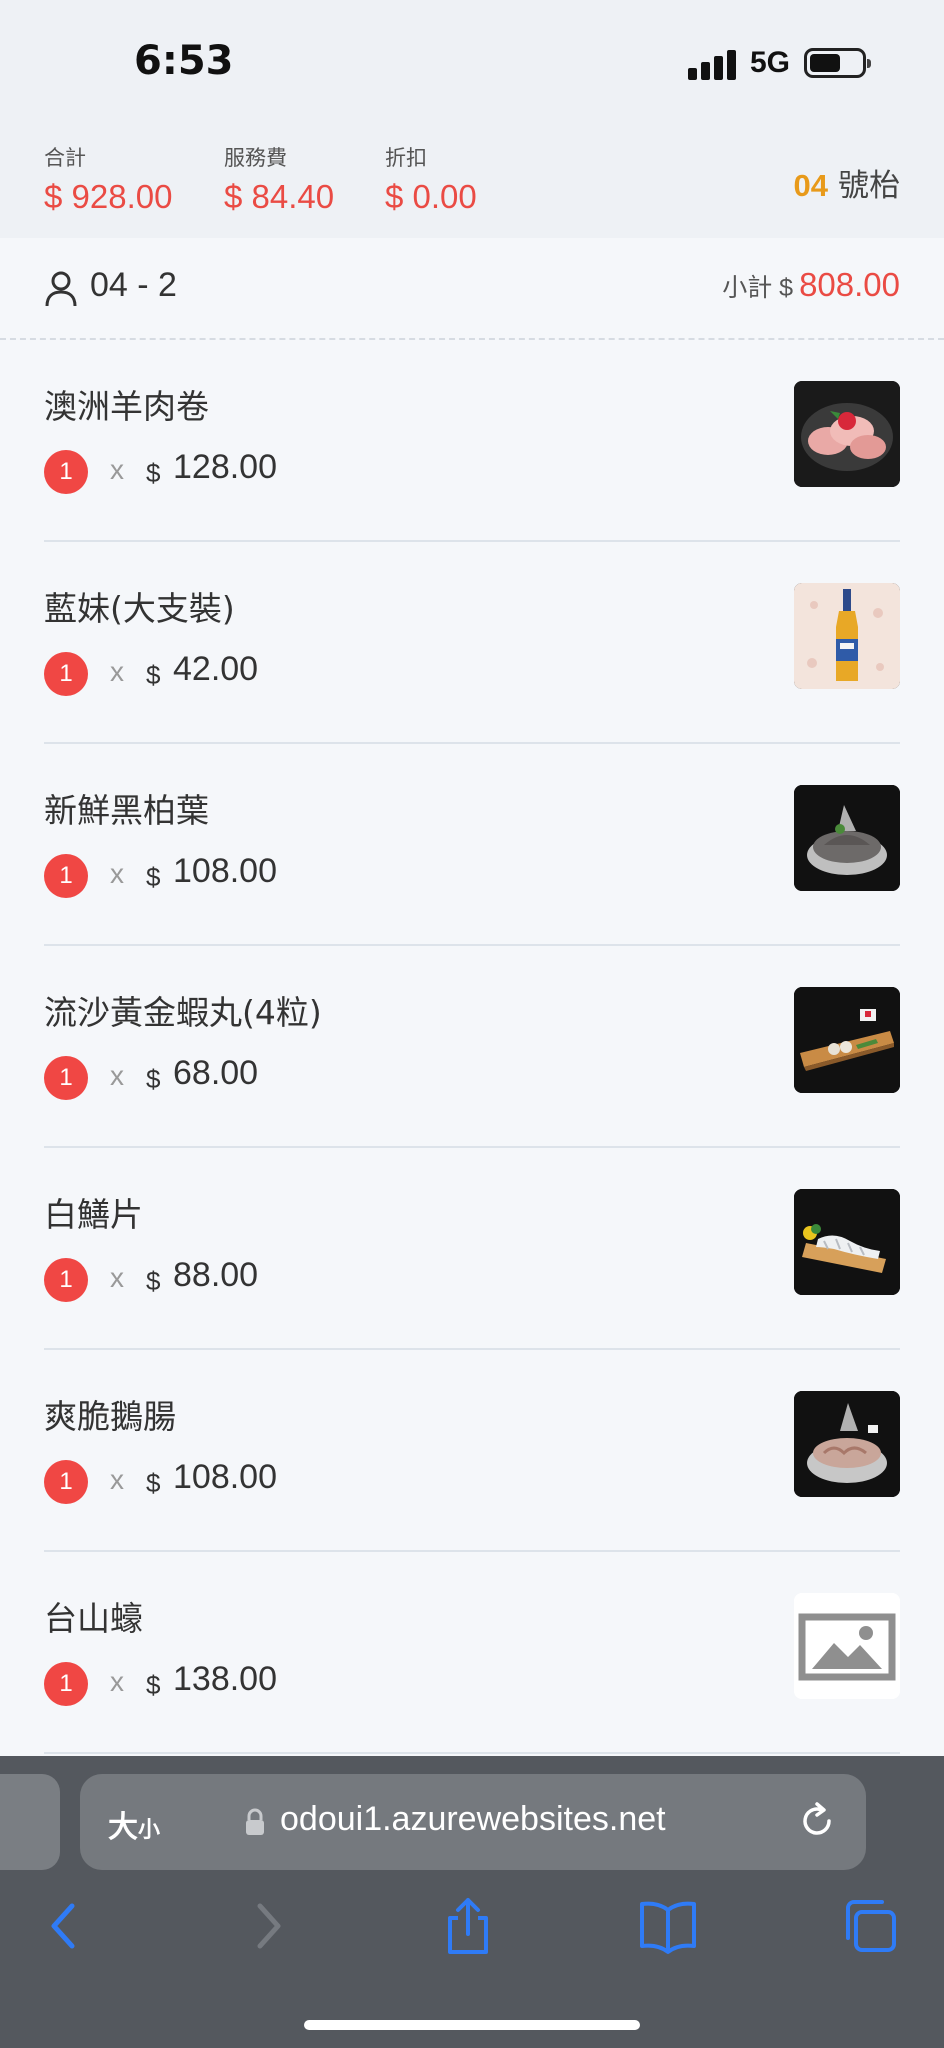 This screenshot has height=2048, width=944. I want to click on status-indicators: 5G, so click(779, 63).